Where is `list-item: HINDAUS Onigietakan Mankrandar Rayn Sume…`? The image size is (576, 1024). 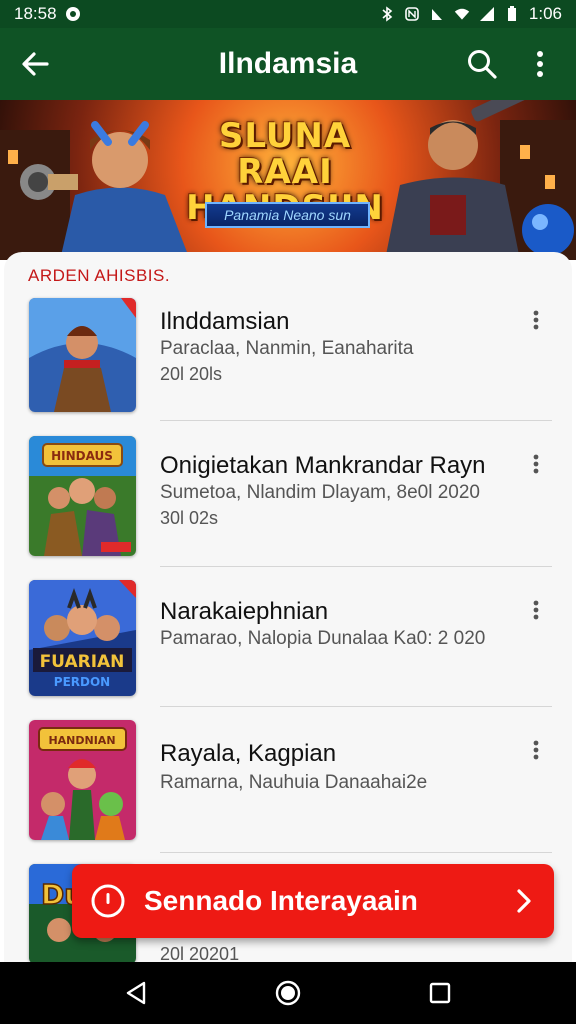 list-item: HINDAUS Onigietakan Mankrandar Rayn Sume… is located at coordinates (288, 508).